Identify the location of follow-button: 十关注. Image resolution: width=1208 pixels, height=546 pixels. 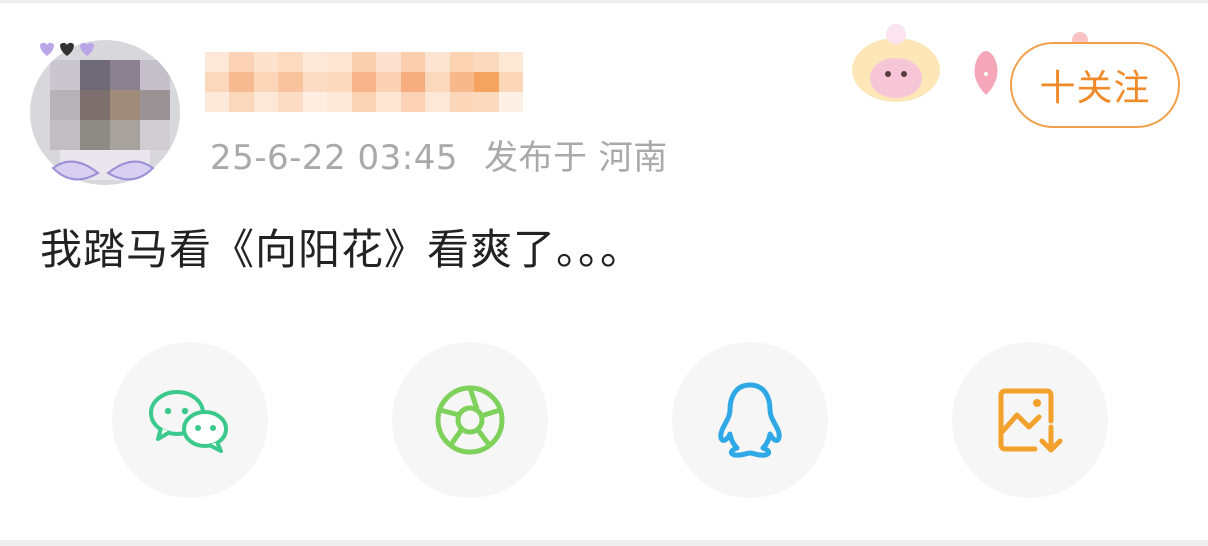
(1095, 85).